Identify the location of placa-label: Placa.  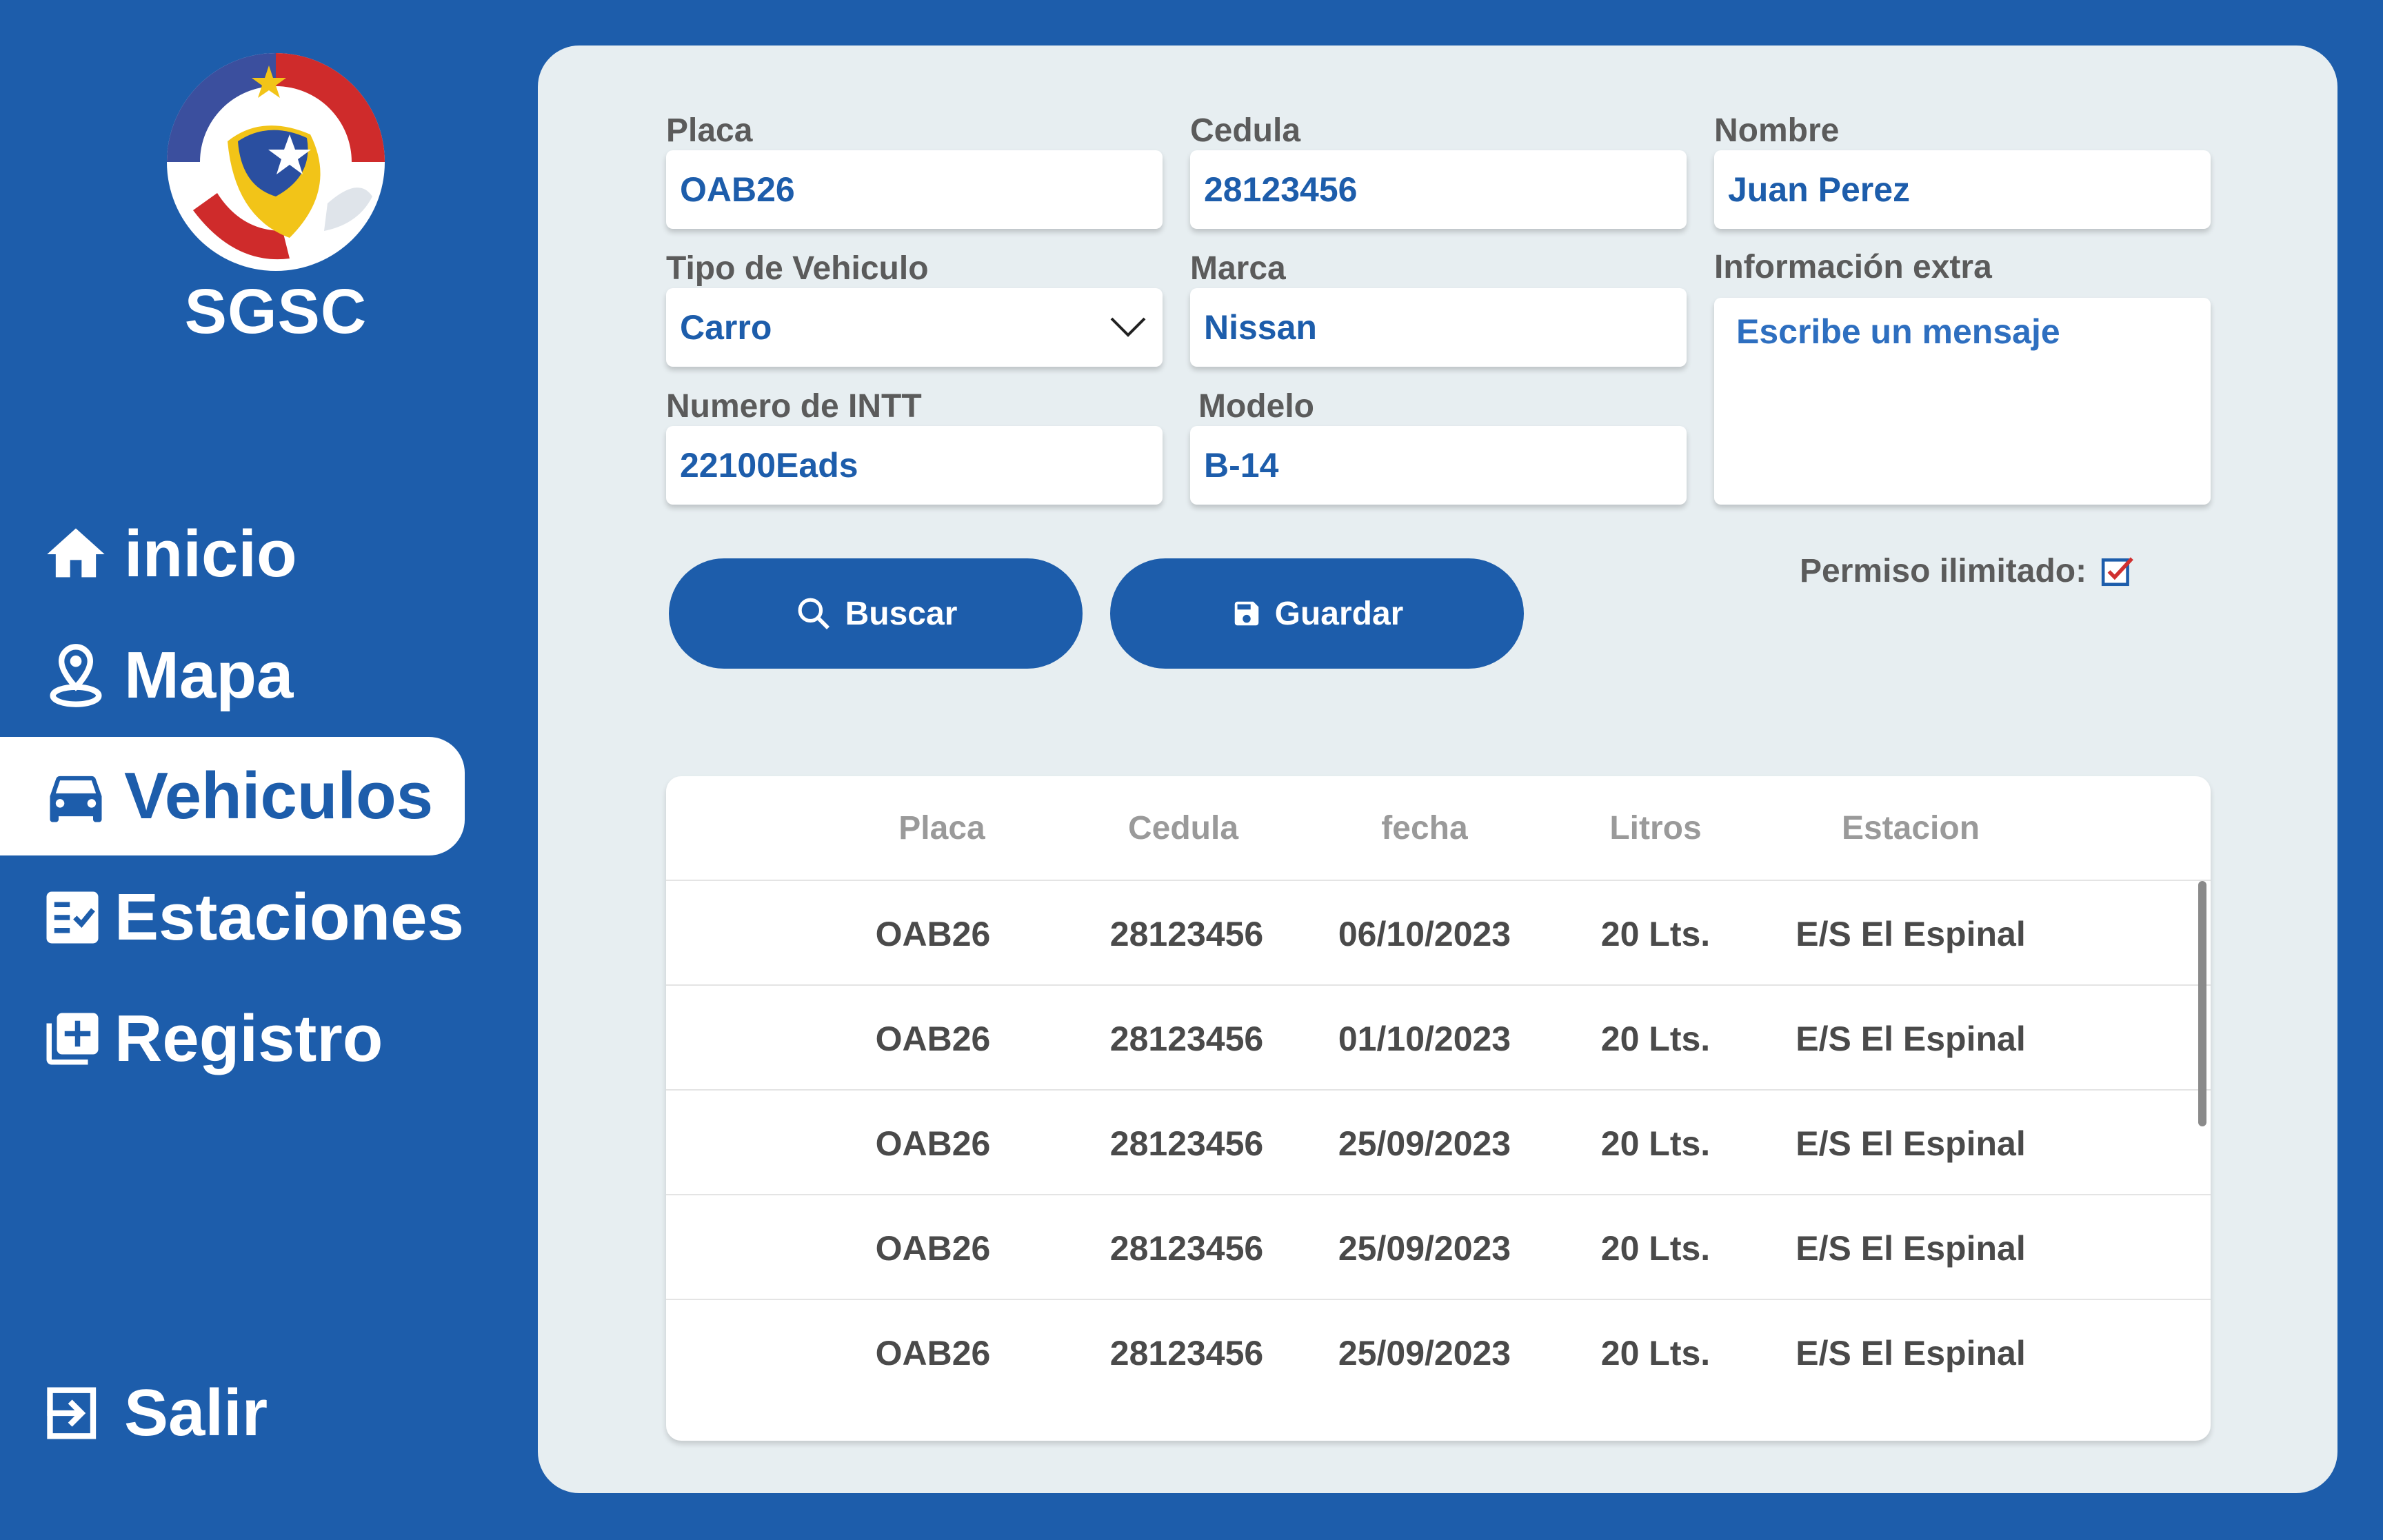
(709, 131).